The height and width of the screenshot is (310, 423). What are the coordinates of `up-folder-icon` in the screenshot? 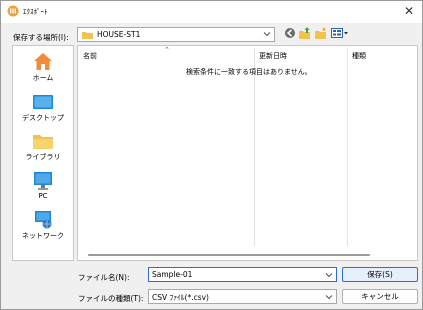 It's located at (305, 34).